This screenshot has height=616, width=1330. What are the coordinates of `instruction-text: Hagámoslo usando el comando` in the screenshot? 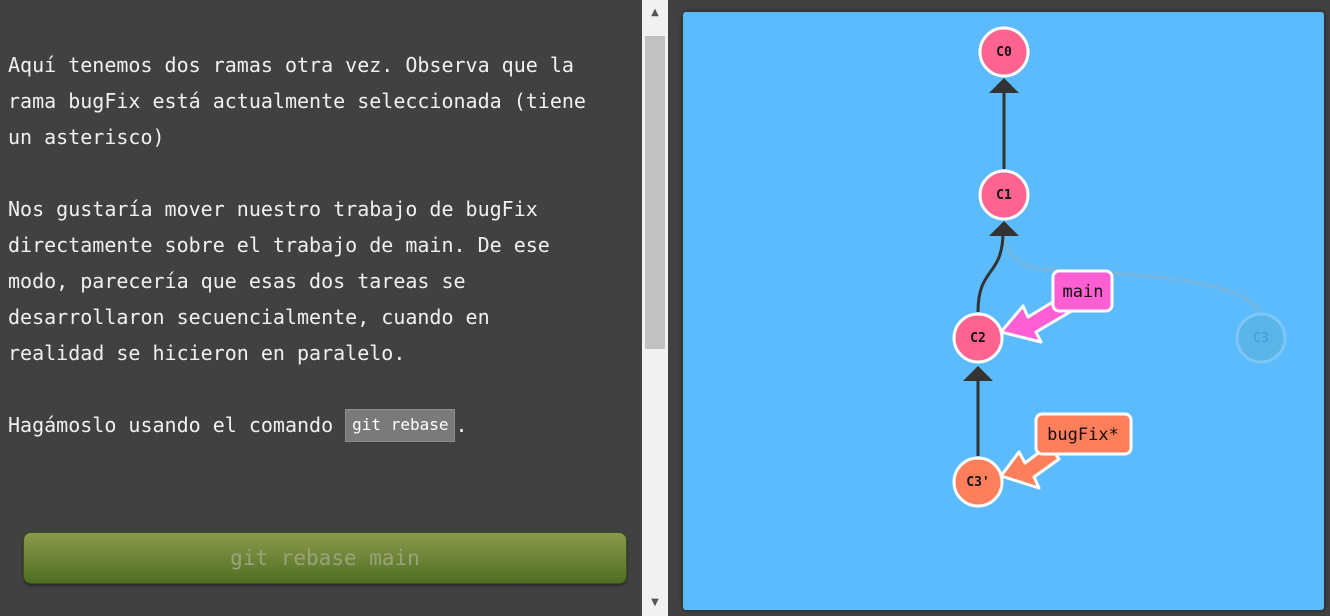 It's located at (177, 425).